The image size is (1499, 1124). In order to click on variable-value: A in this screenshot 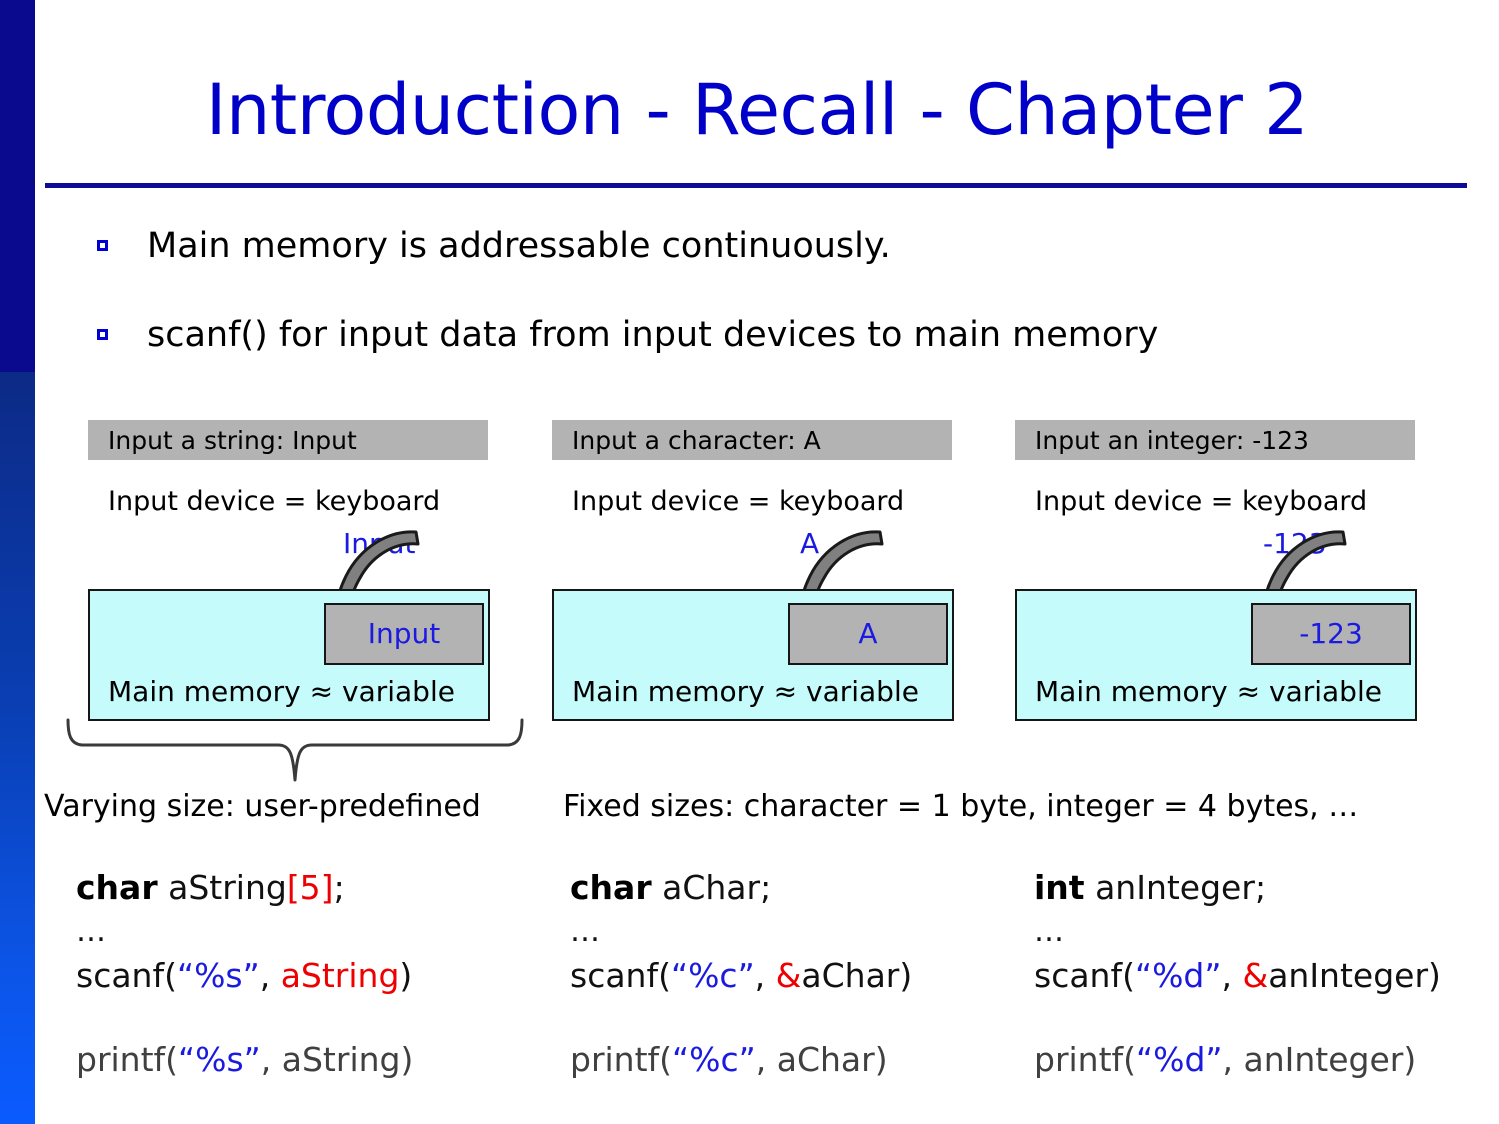, I will do `click(868, 633)`.